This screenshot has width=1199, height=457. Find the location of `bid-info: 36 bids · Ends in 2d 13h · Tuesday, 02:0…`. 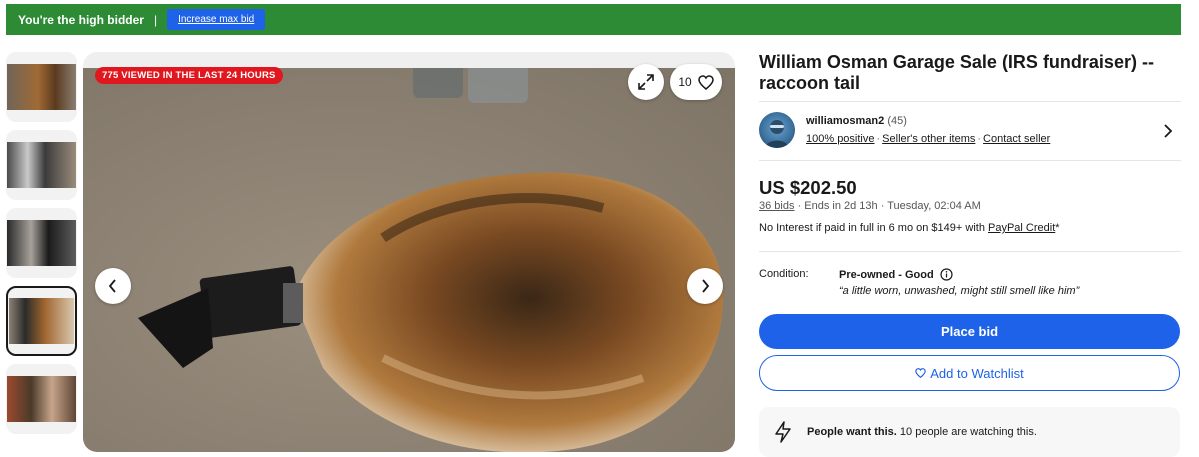

bid-info: 36 bids · Ends in 2d 13h · Tuesday, 02:0… is located at coordinates (870, 206).